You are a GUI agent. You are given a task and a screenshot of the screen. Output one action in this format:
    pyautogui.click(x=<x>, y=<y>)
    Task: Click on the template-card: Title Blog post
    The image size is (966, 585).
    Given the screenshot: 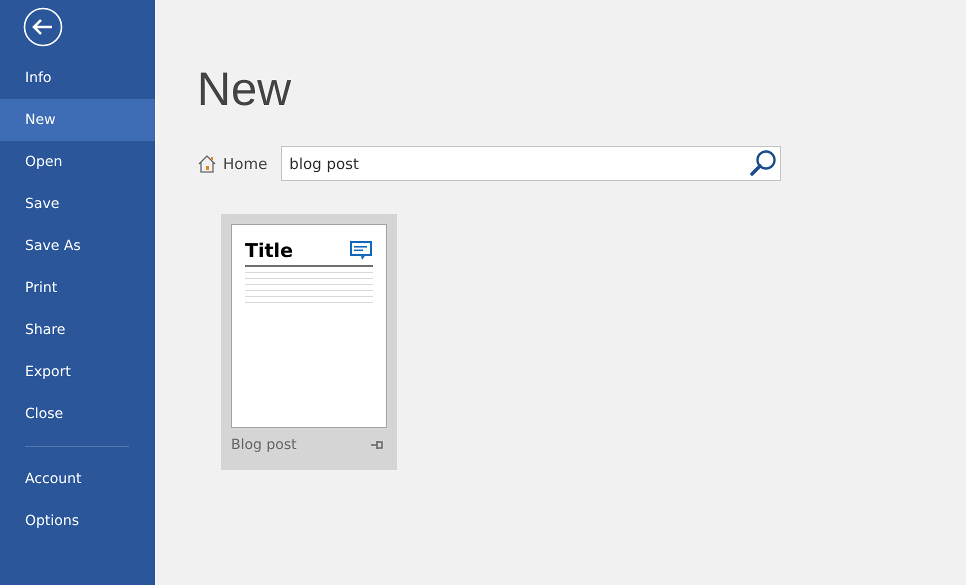 What is the action you would take?
    pyautogui.click(x=309, y=342)
    